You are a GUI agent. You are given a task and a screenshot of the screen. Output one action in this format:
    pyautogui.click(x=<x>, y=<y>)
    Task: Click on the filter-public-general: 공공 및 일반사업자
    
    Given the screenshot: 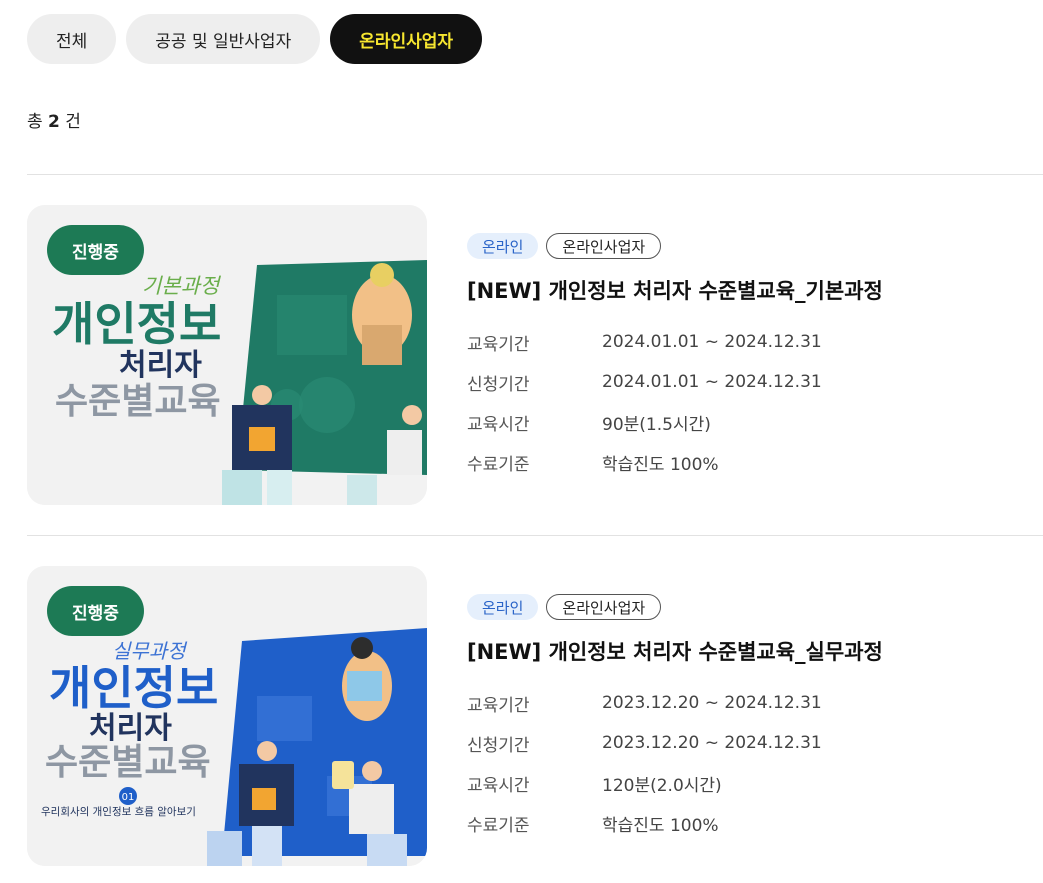 What is the action you would take?
    pyautogui.click(x=223, y=39)
    